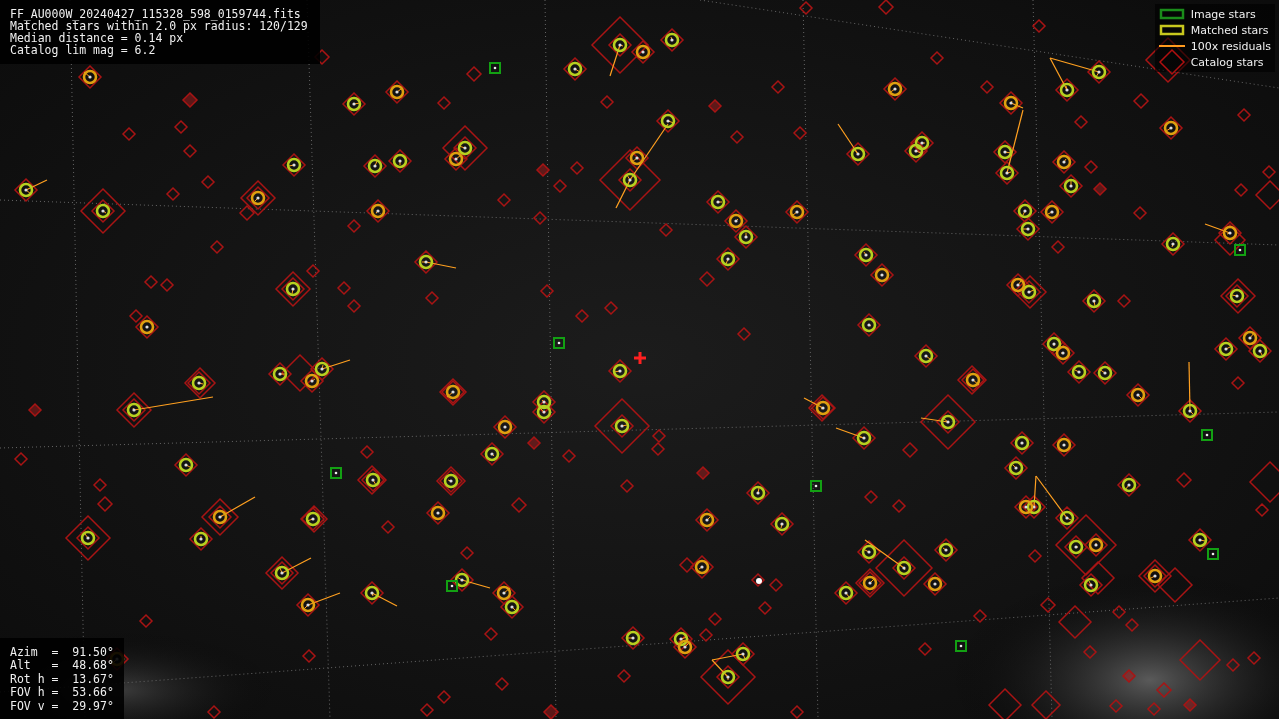 Image resolution: width=1279 pixels, height=719 pixels. I want to click on pointing-text: Azim = 91.50°, so click(62, 652).